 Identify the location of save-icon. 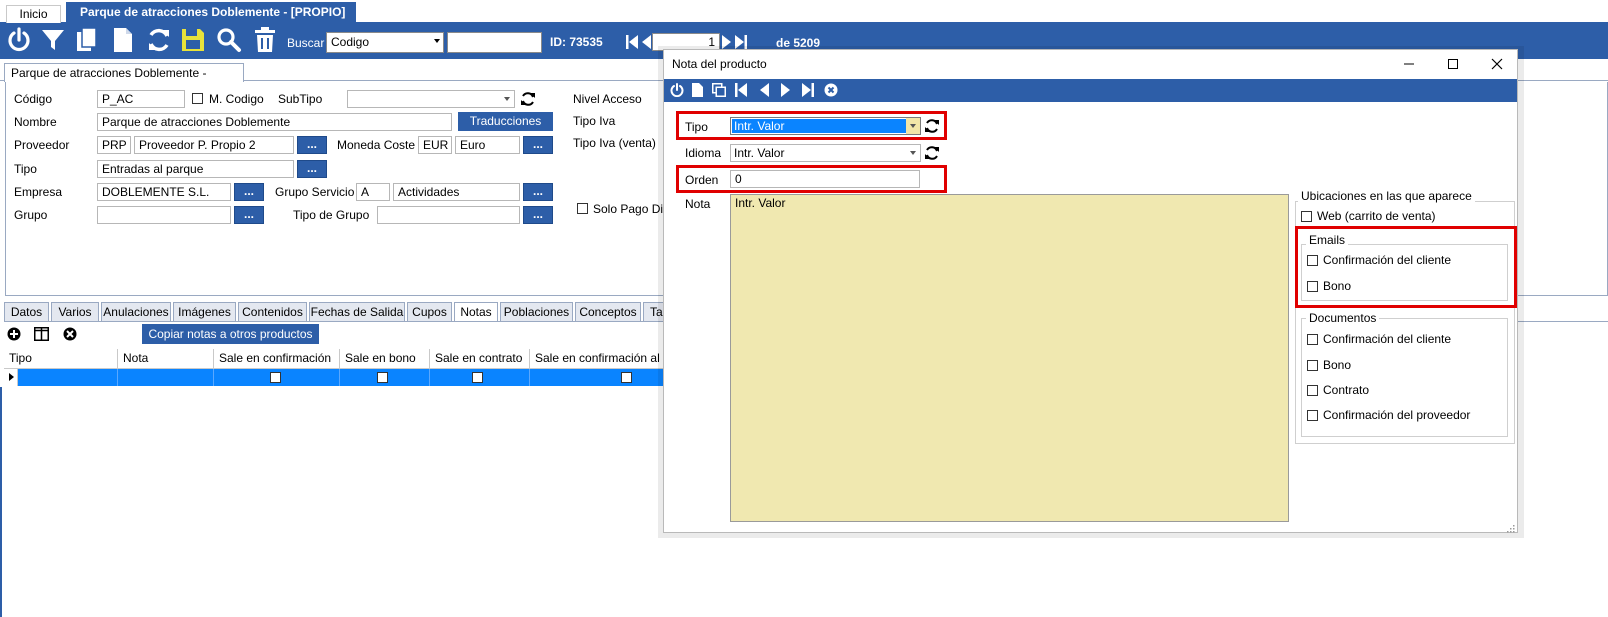
(193, 40).